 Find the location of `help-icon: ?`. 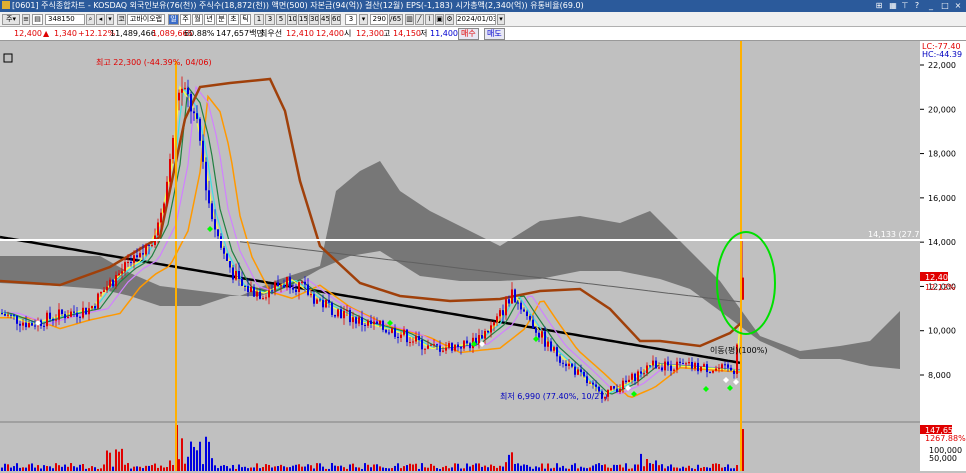

help-icon: ? is located at coordinates (917, 6).